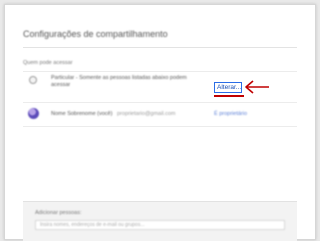 Image resolution: width=320 pixels, height=241 pixels. What do you see at coordinates (48, 63) in the screenshot?
I see `who-has-access-label: Quem pode acessar` at bounding box center [48, 63].